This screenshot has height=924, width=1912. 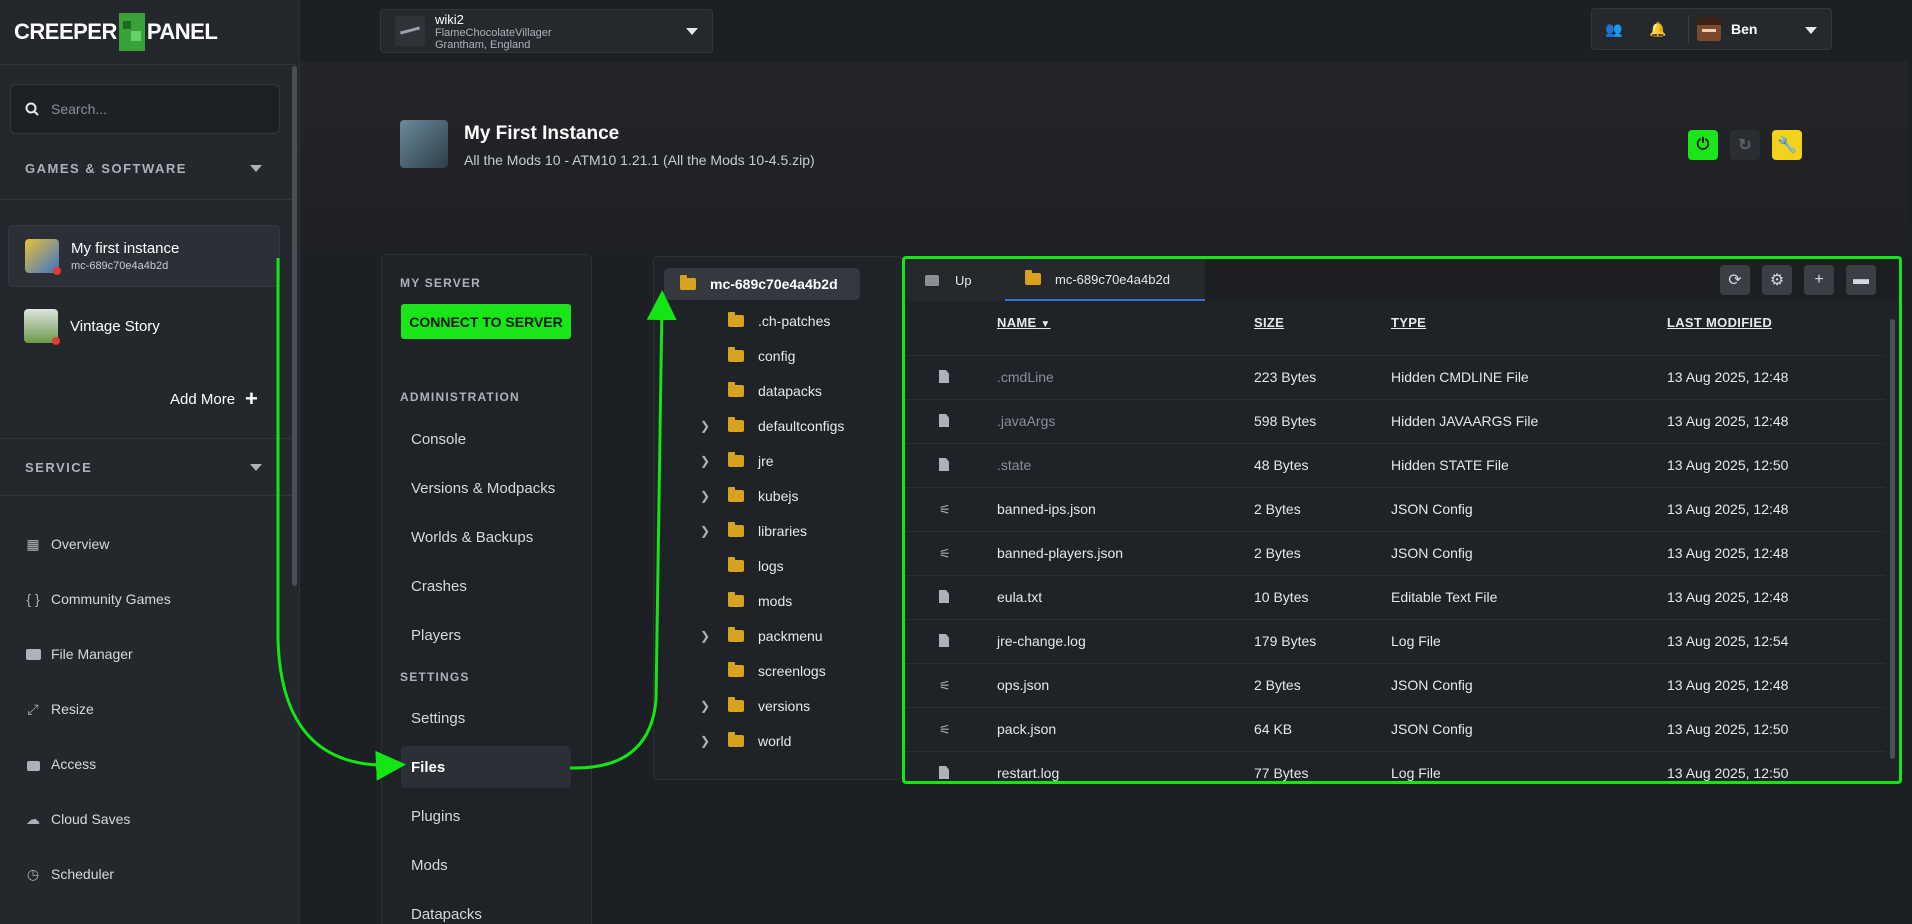 I want to click on nav-resize: ⤢ Resize, so click(x=59, y=709).